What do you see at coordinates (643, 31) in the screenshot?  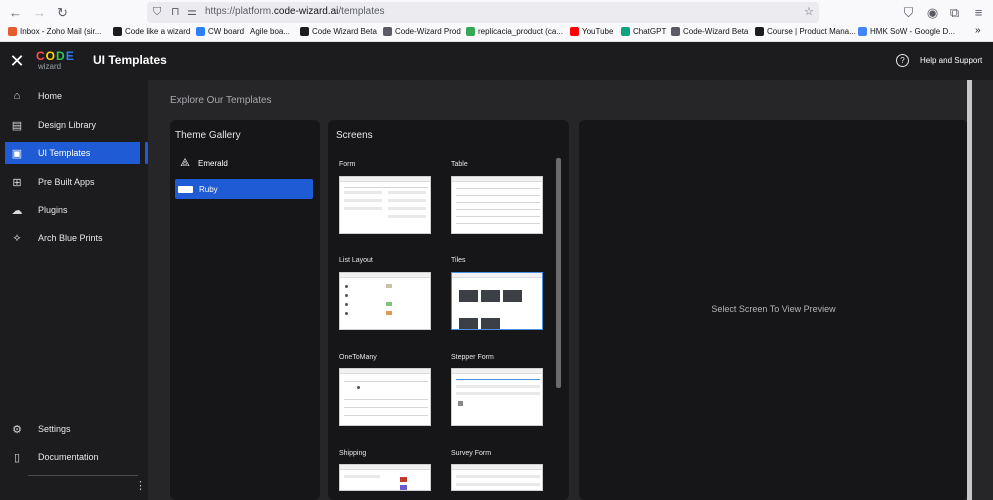 I see `bookmark-item: ChatGPT` at bounding box center [643, 31].